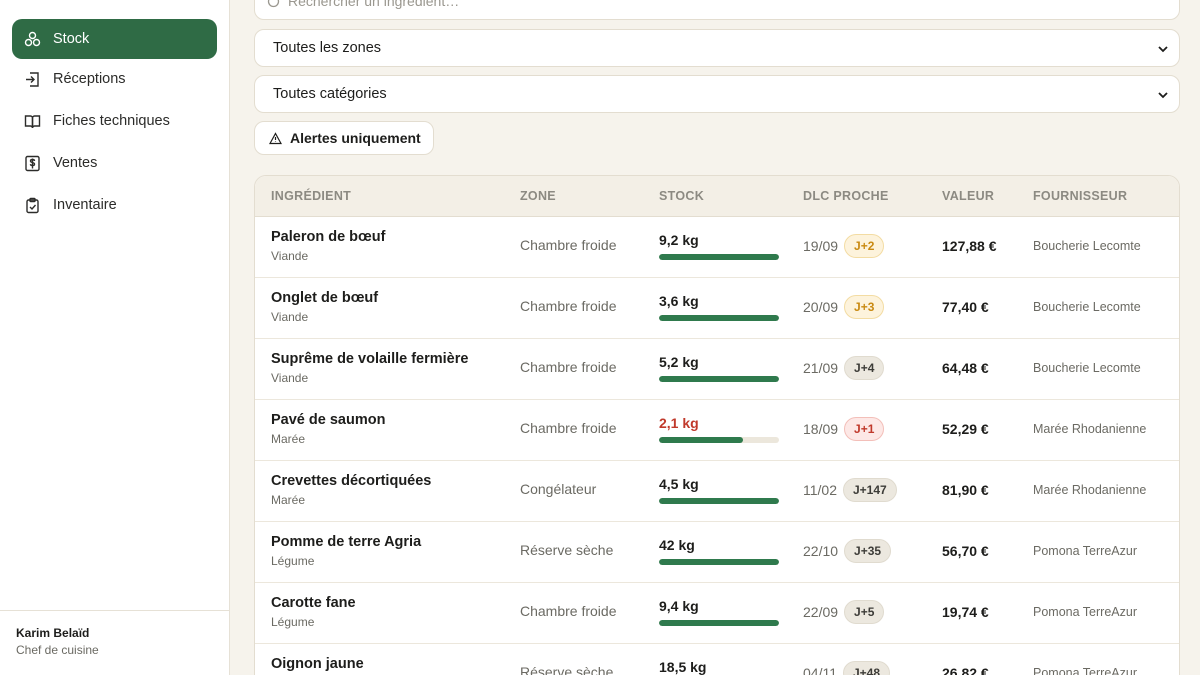  Describe the element at coordinates (820, 670) in the screenshot. I see `dlc-date: 04/11` at that location.